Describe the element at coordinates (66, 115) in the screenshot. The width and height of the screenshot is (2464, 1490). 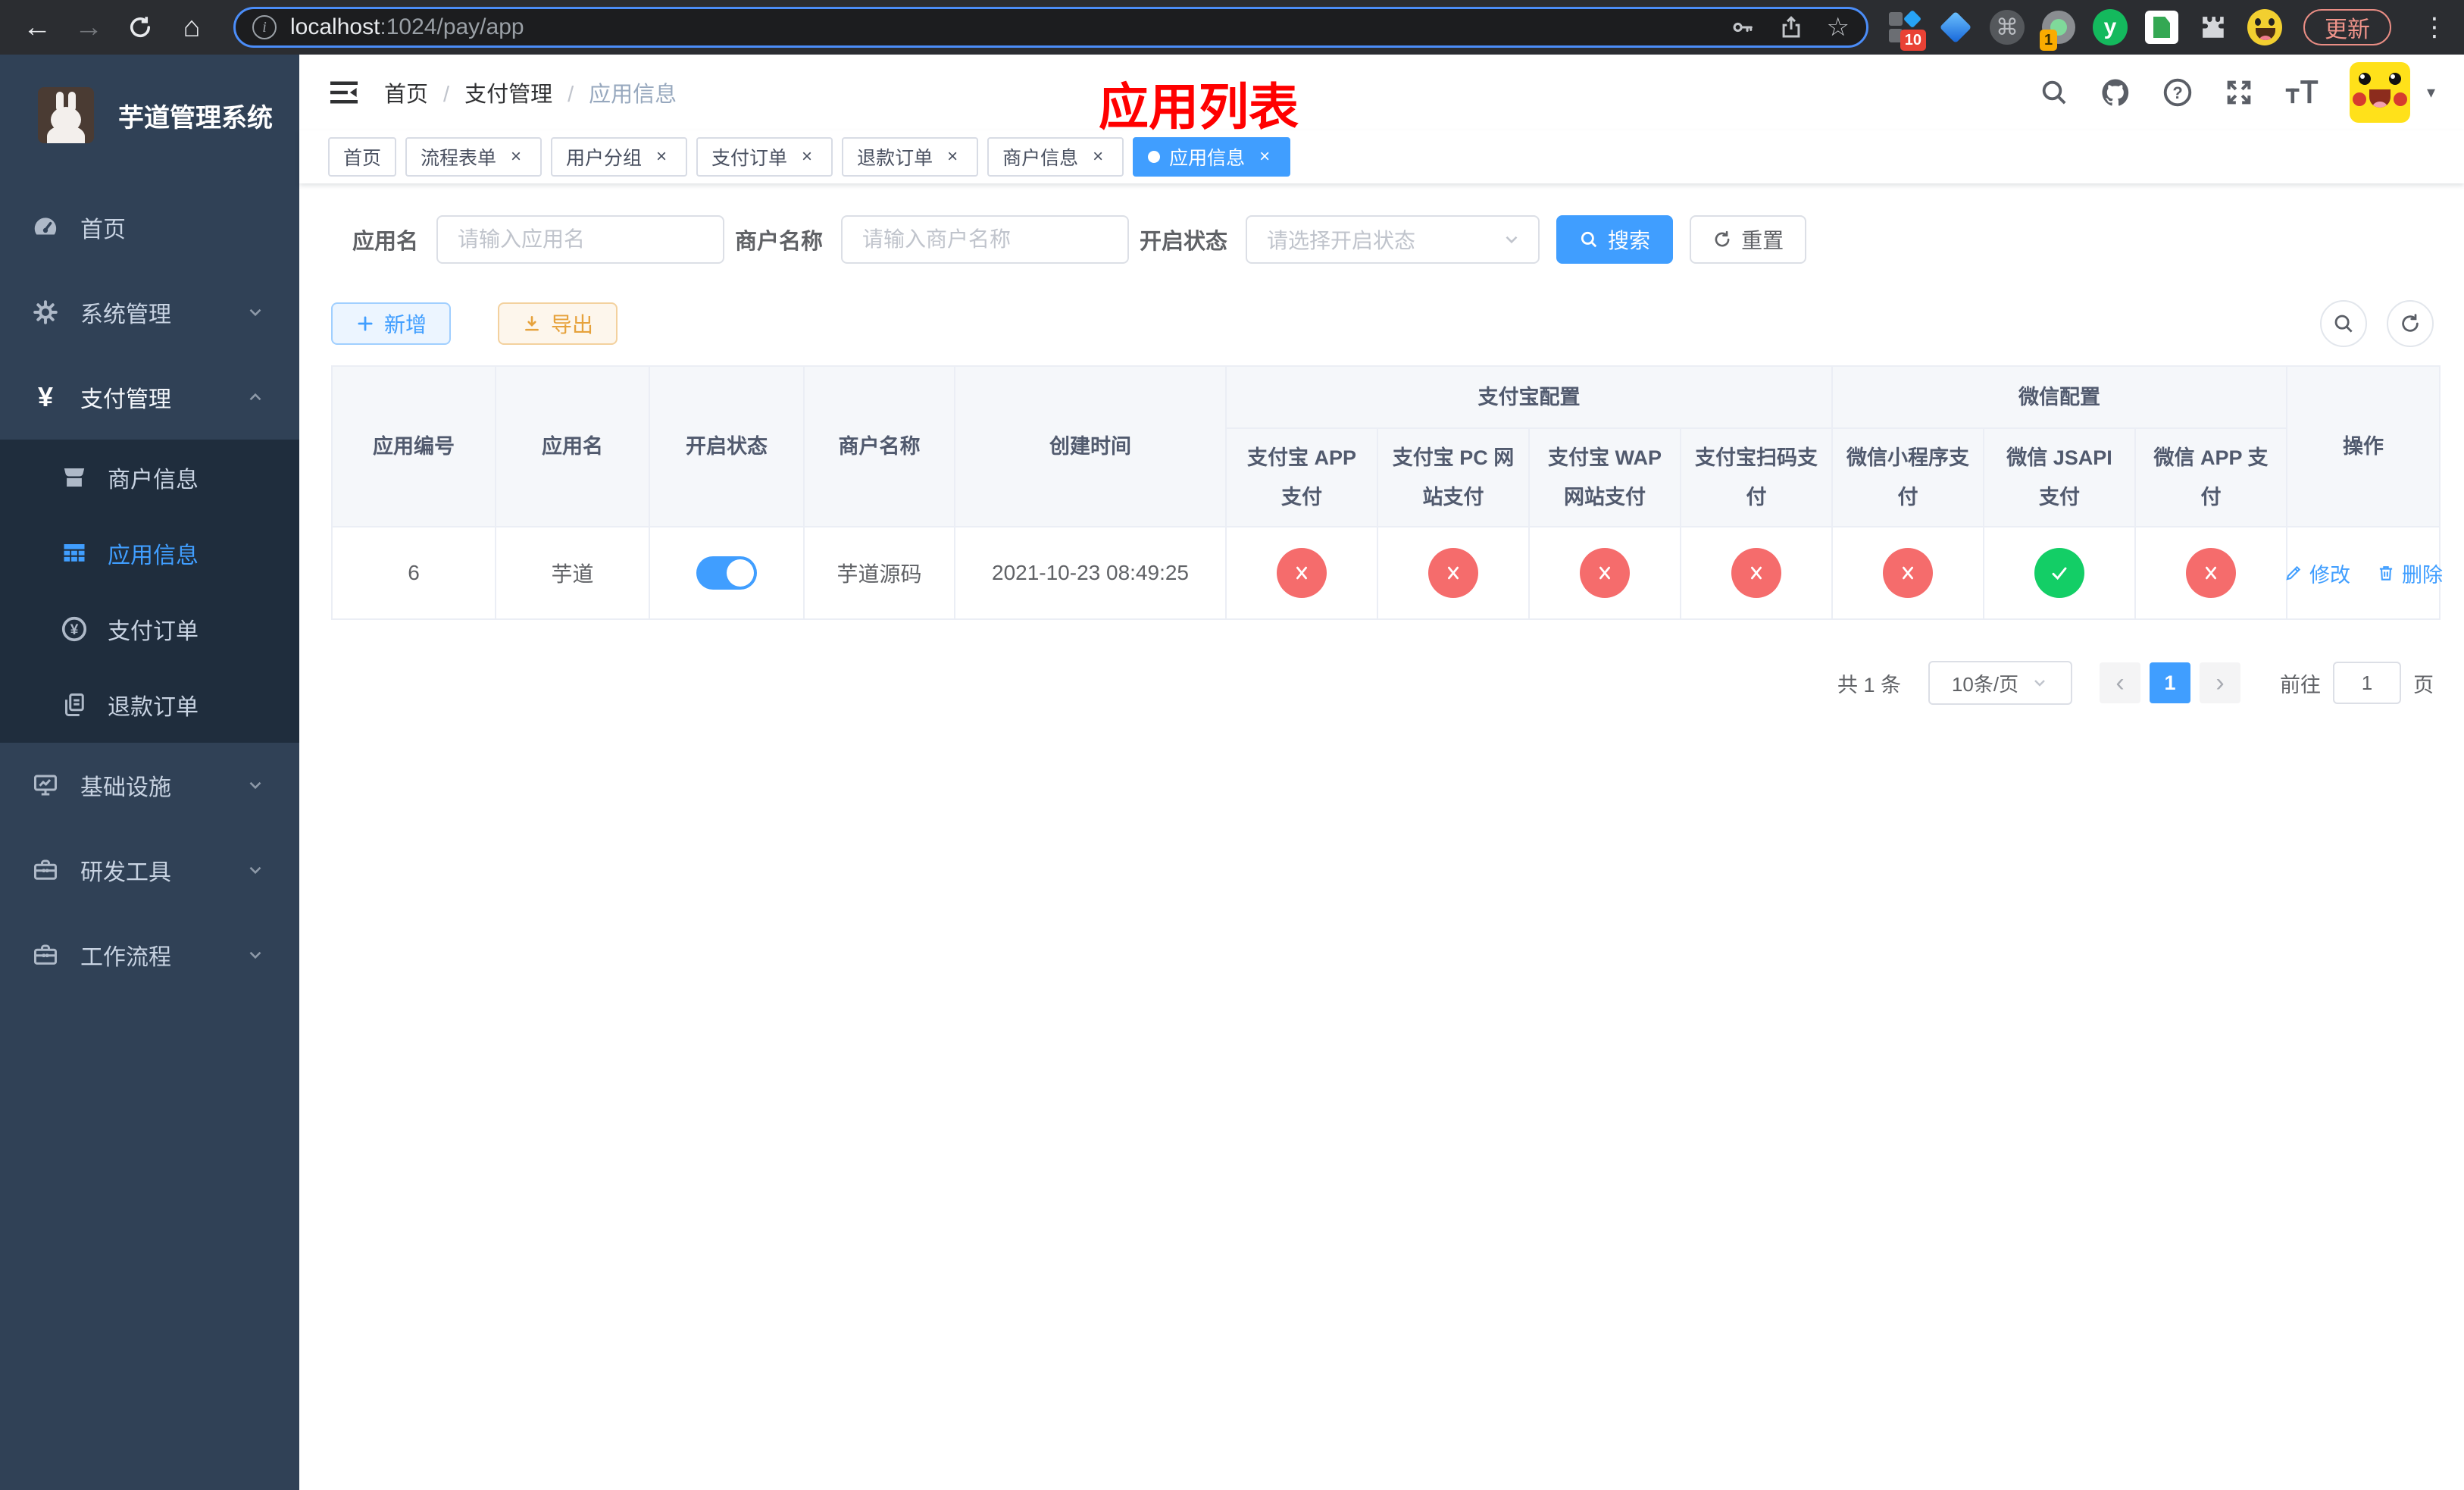
I see `logo-image` at that location.